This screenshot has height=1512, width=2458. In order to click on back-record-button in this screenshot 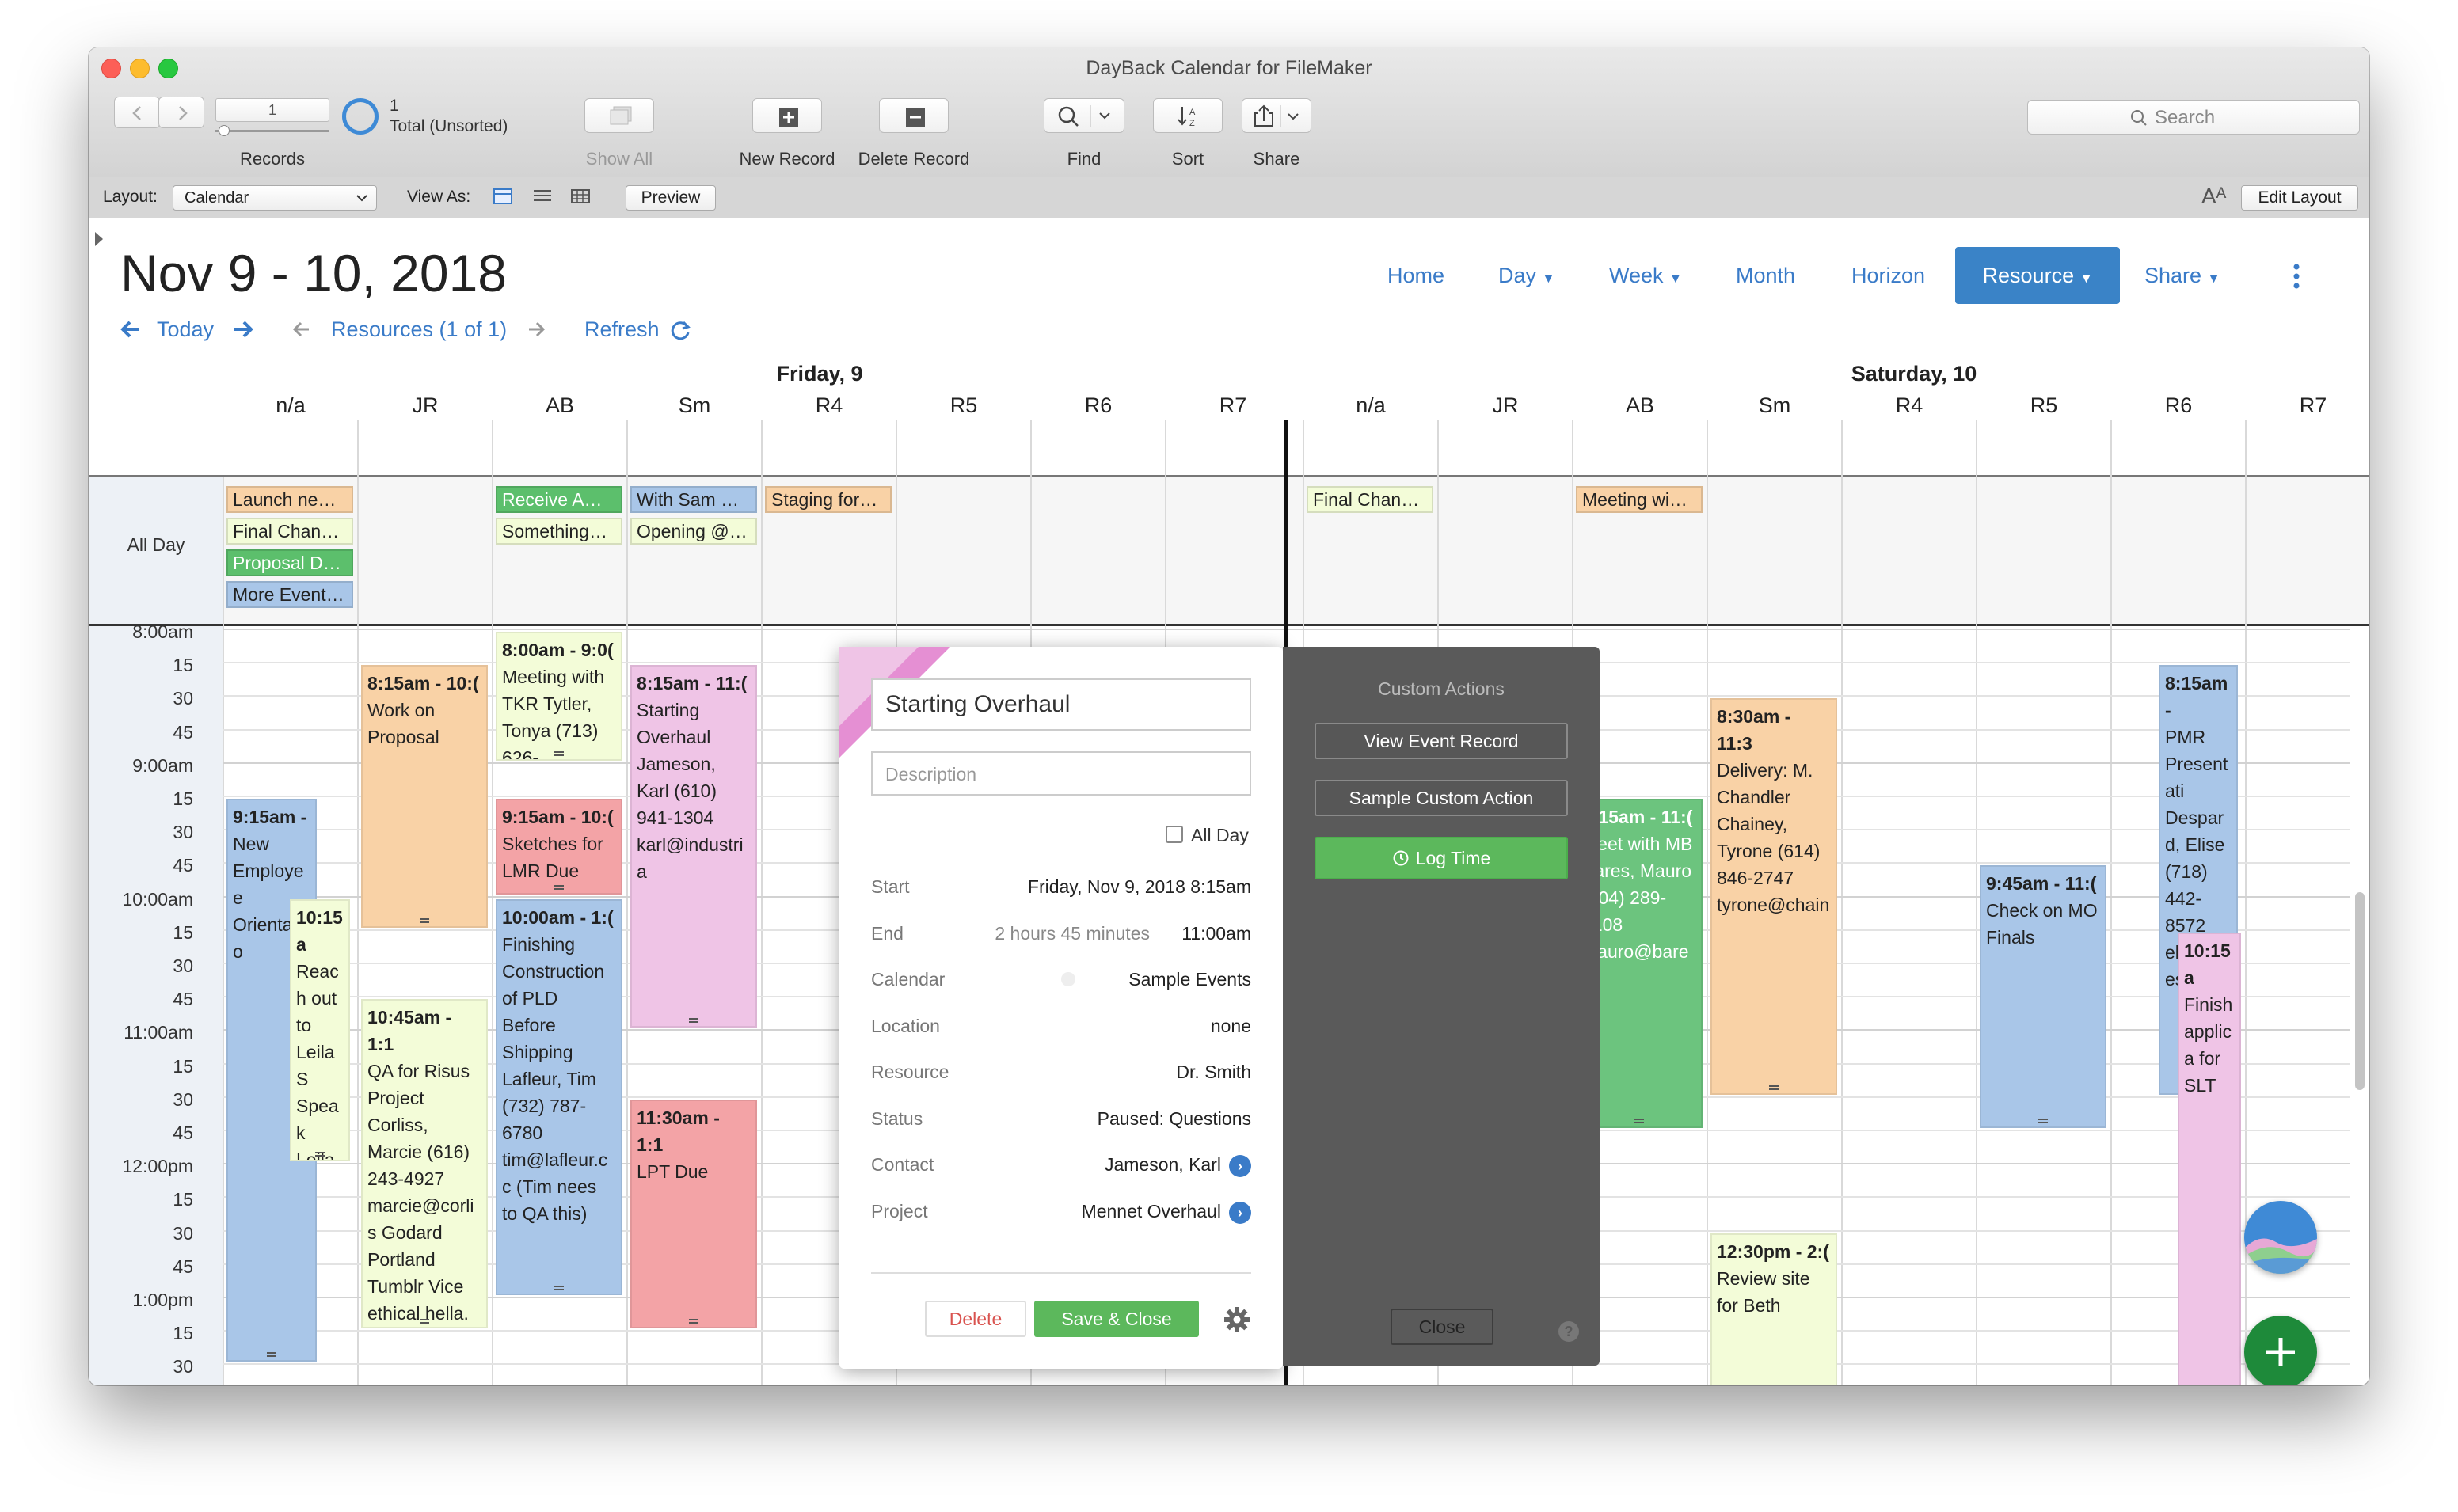, I will do `click(137, 112)`.